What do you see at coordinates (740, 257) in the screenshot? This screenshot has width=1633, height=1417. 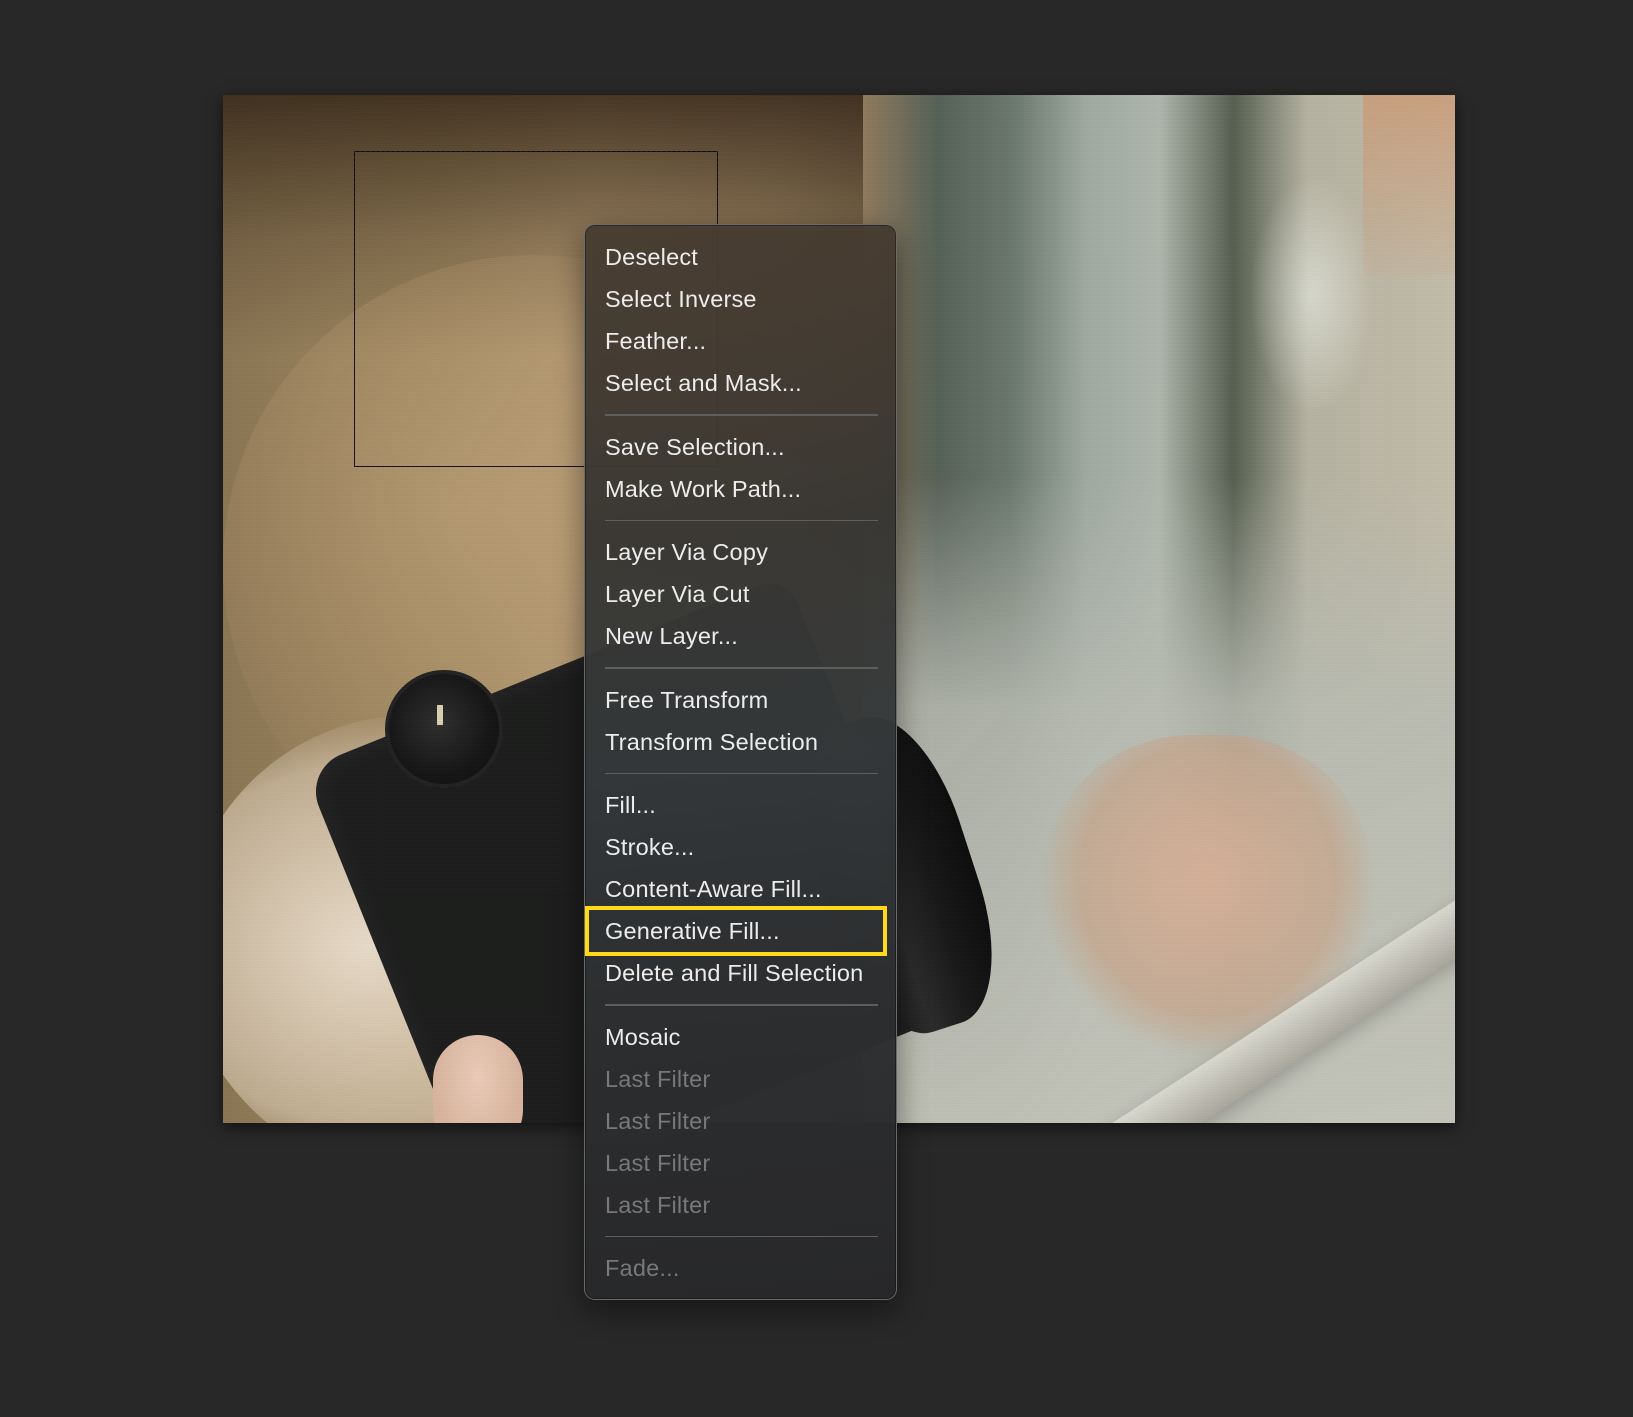 I see `menu-item-deselect: Deselect` at bounding box center [740, 257].